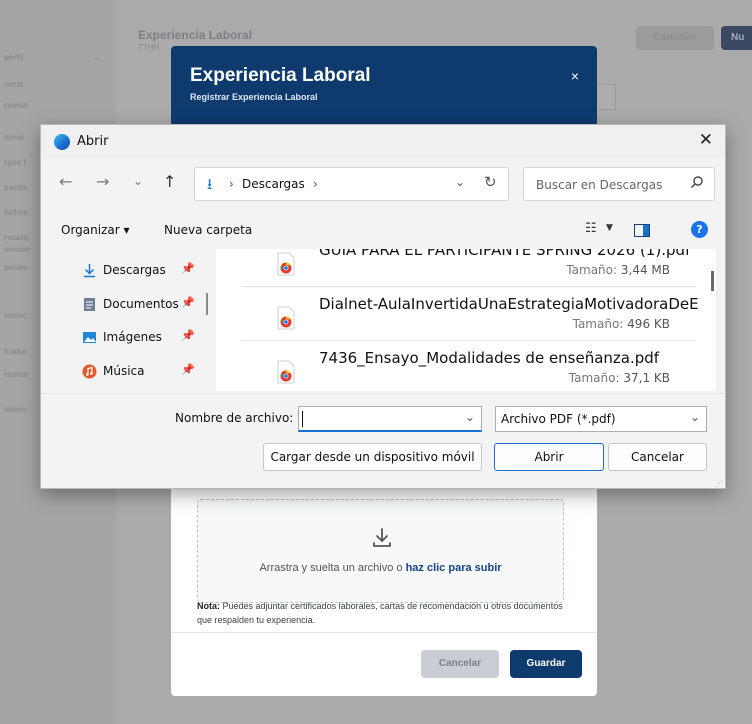  Describe the element at coordinates (208, 230) in the screenshot. I see `new-folder-button: Nueva carpeta` at that location.